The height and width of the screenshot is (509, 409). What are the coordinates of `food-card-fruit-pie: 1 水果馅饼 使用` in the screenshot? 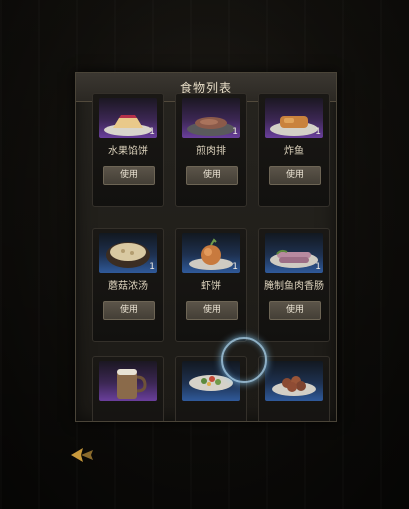 It's located at (128, 150).